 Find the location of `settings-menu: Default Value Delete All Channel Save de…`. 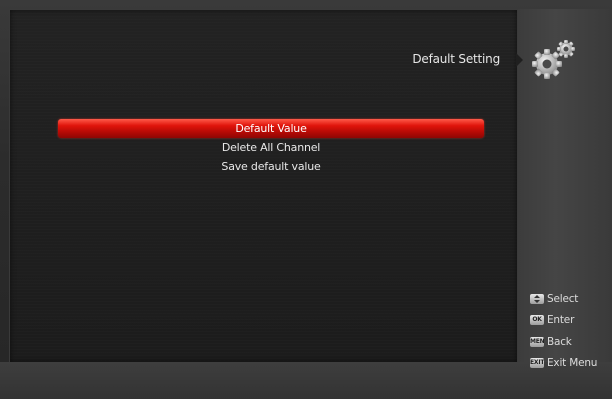

settings-menu: Default Value Delete All Channel Save de… is located at coordinates (271, 147).